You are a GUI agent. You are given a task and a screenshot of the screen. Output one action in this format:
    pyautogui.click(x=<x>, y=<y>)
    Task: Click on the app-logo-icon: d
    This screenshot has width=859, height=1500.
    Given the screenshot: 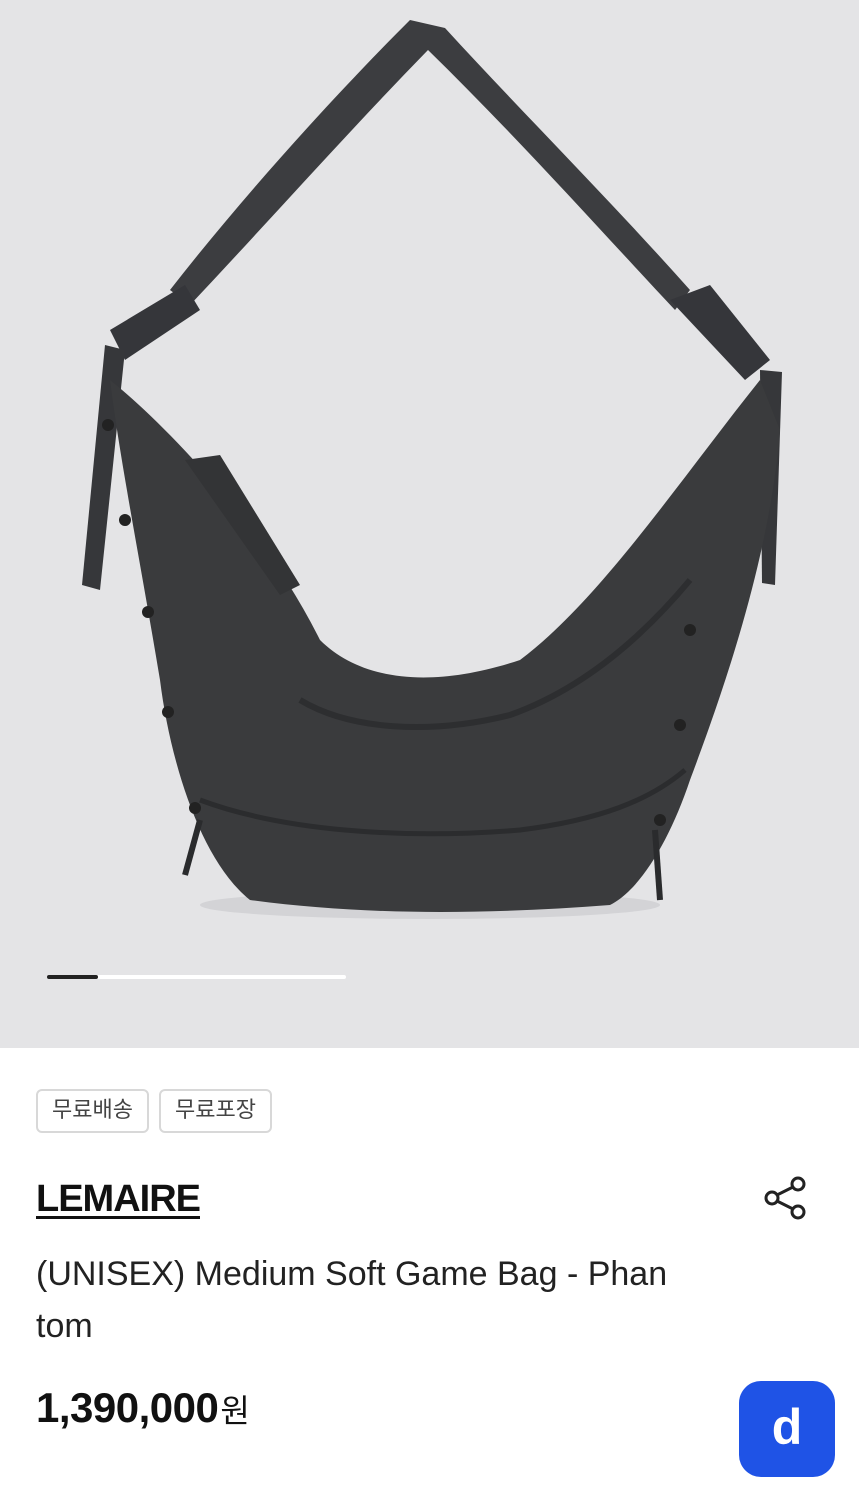 What is the action you would take?
    pyautogui.click(x=787, y=1427)
    